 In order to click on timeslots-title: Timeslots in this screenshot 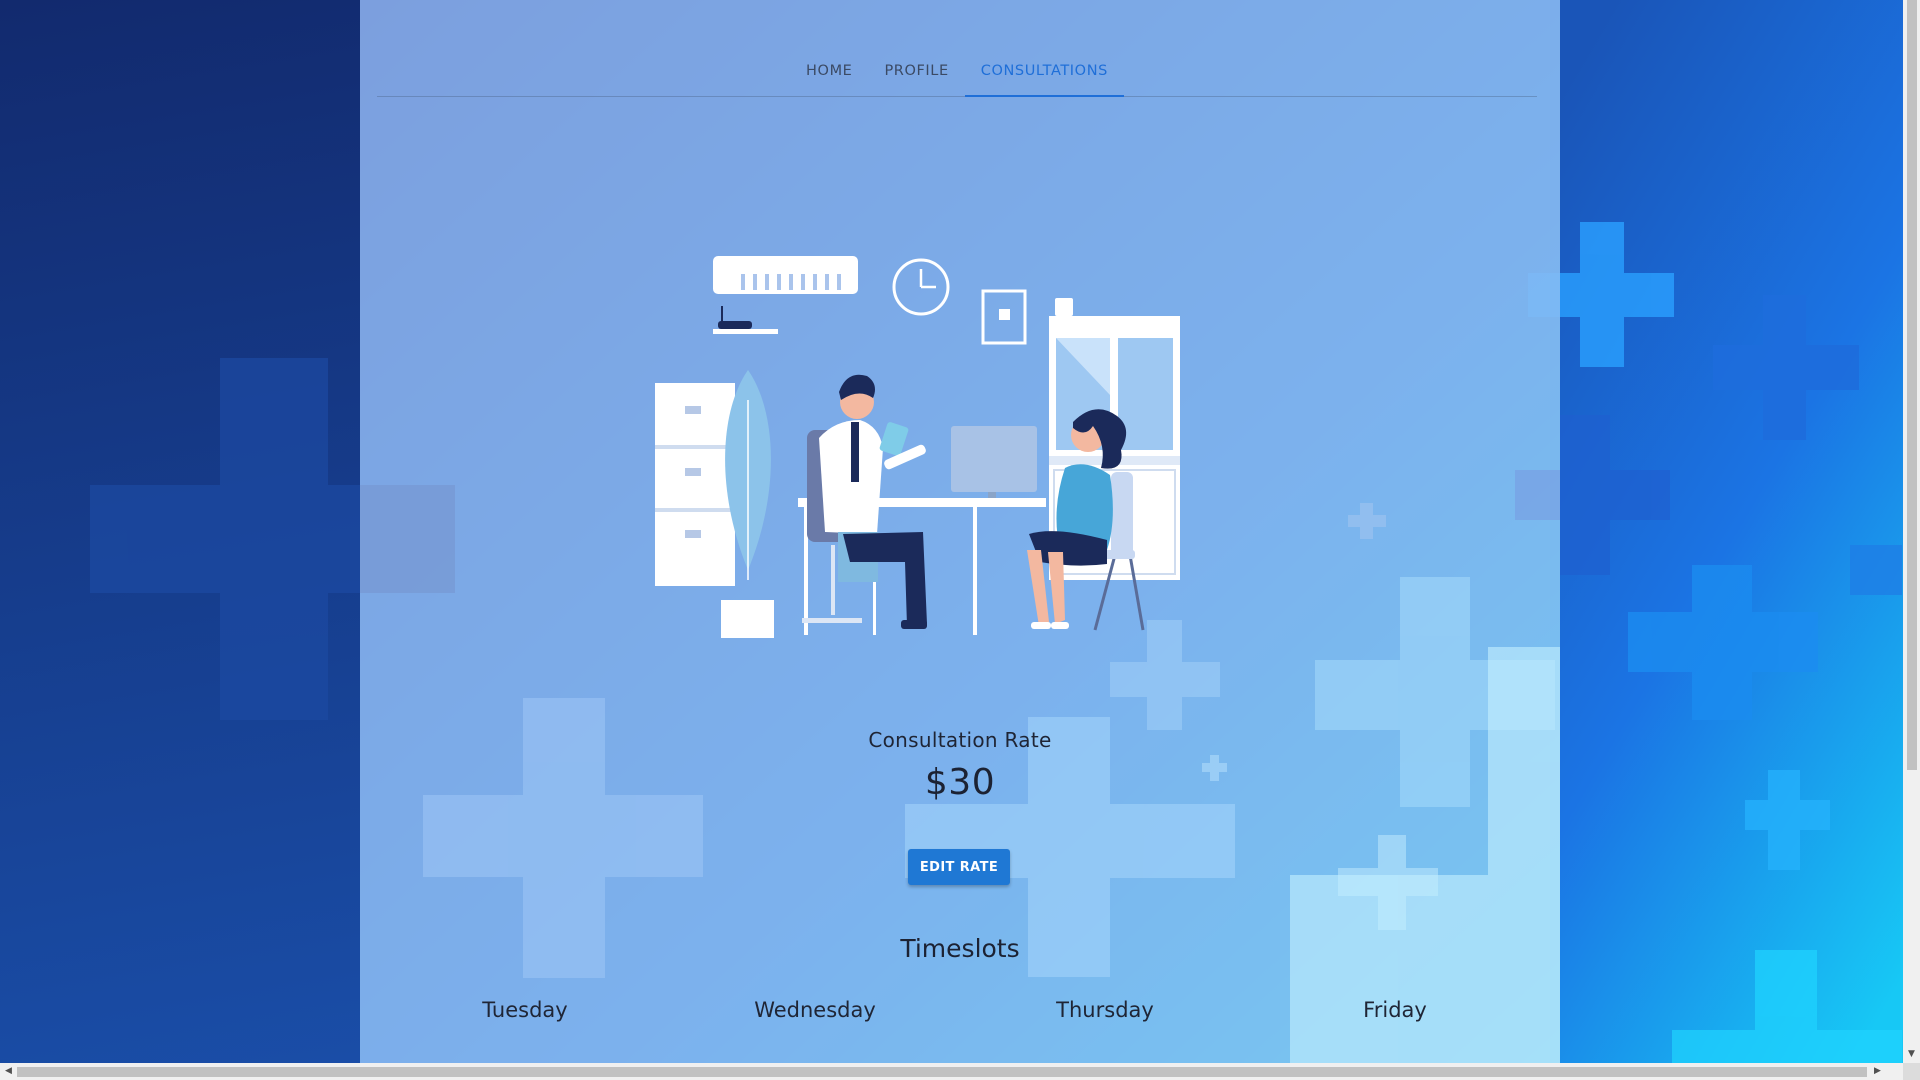, I will do `click(960, 948)`.